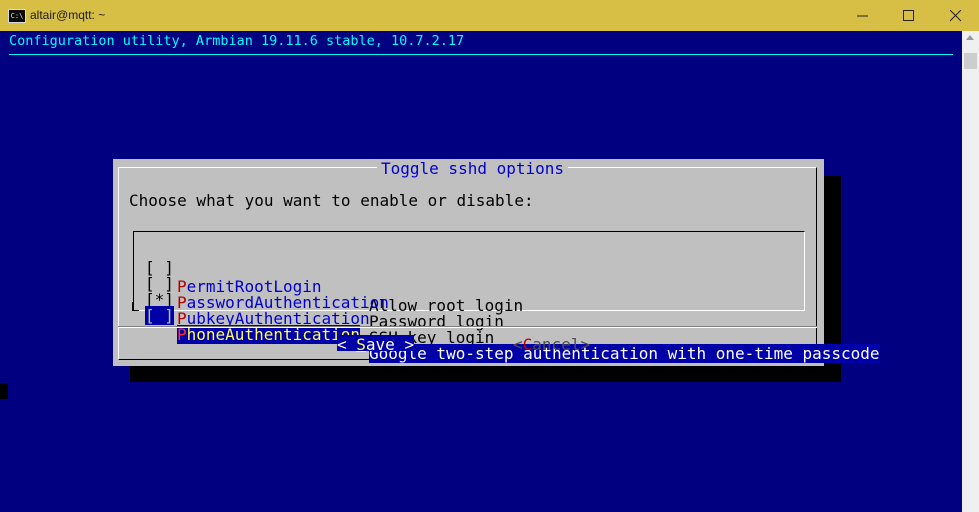  What do you see at coordinates (319, 309) in the screenshot?
I see `list-item: [*] PubkeyAuthentication SSH key login` at bounding box center [319, 309].